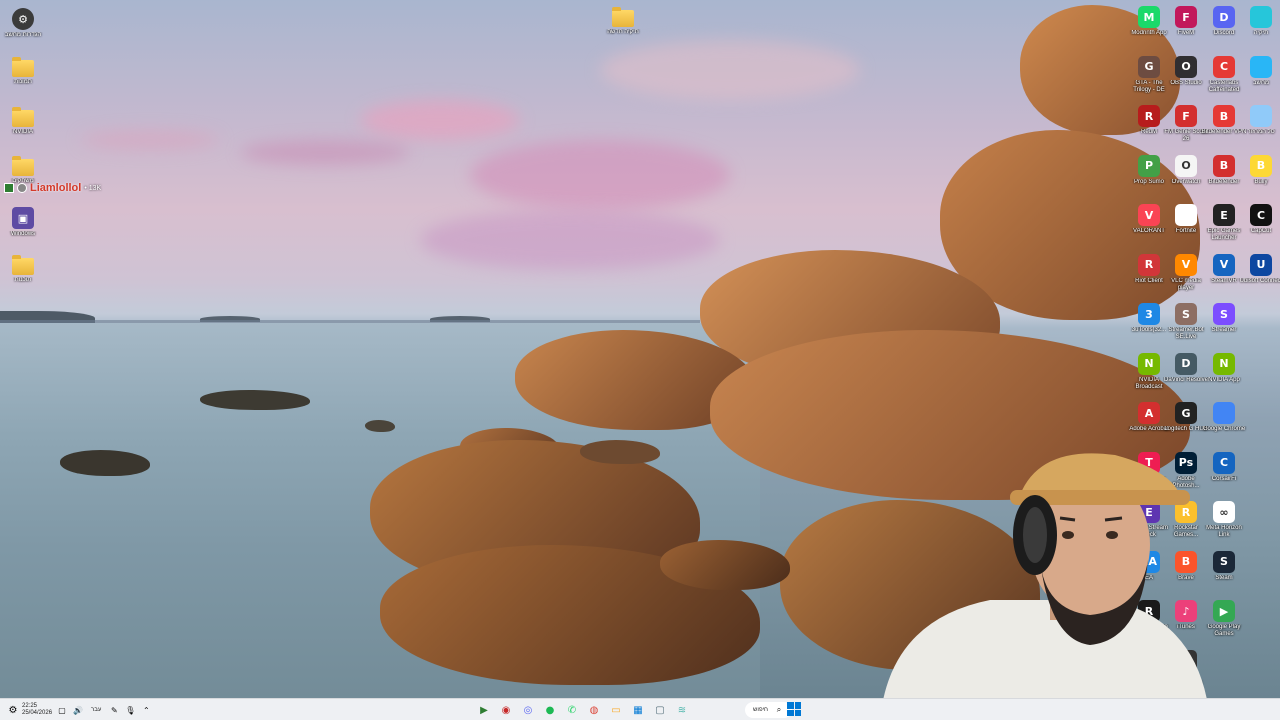 Image resolution: width=1280 pixels, height=720 pixels. What do you see at coordinates (22, 188) in the screenshot?
I see `overlay-avatar-icon` at bounding box center [22, 188].